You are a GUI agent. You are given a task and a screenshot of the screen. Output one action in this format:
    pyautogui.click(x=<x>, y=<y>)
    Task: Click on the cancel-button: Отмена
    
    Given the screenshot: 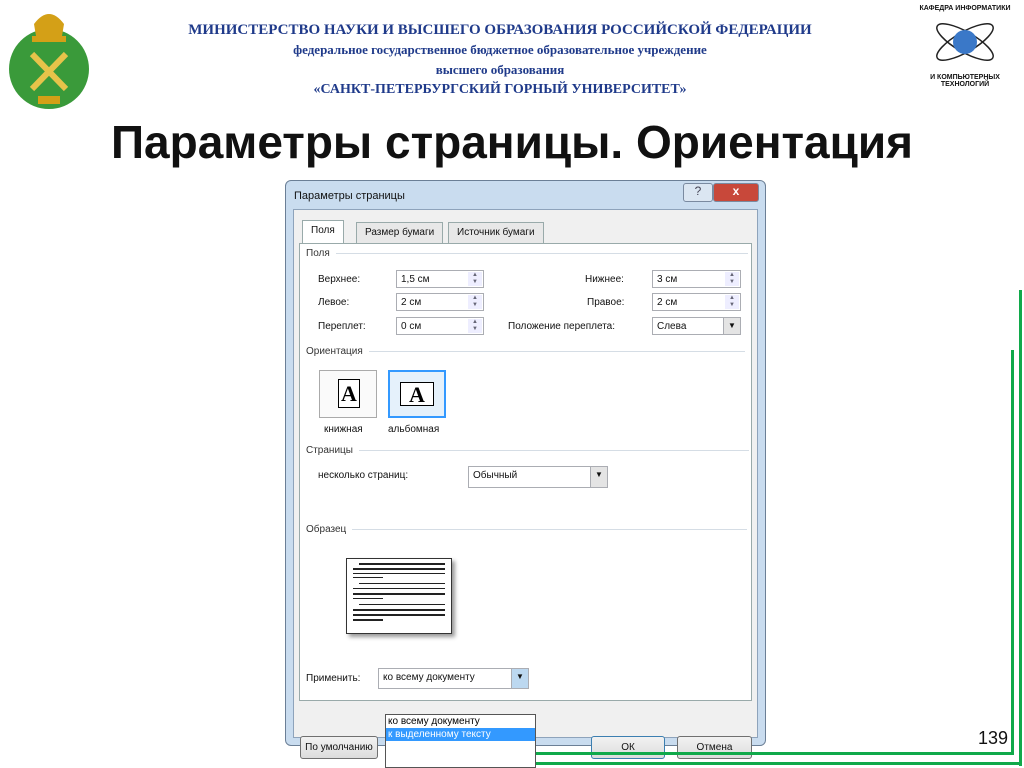 What is the action you would take?
    pyautogui.click(x=714, y=747)
    